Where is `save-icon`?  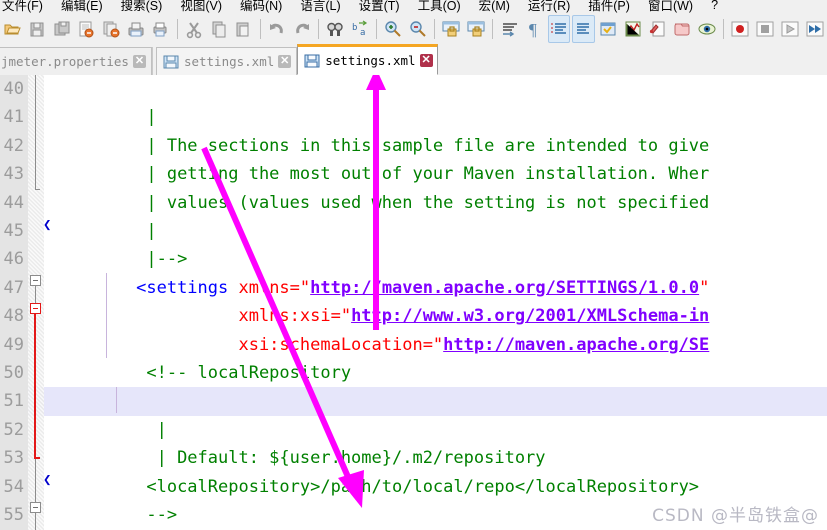 save-icon is located at coordinates (61, 29).